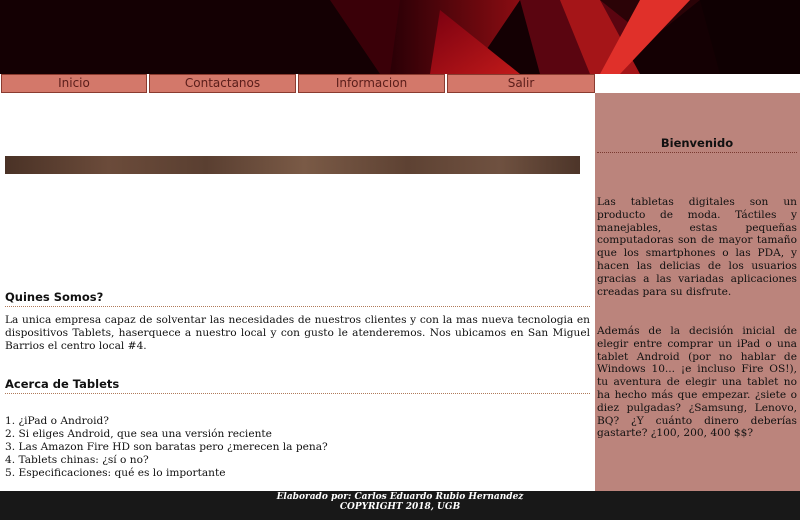 The height and width of the screenshot is (520, 800). I want to click on list-item: 4. Tablets chinas: ¿sí o no?, so click(77, 460).